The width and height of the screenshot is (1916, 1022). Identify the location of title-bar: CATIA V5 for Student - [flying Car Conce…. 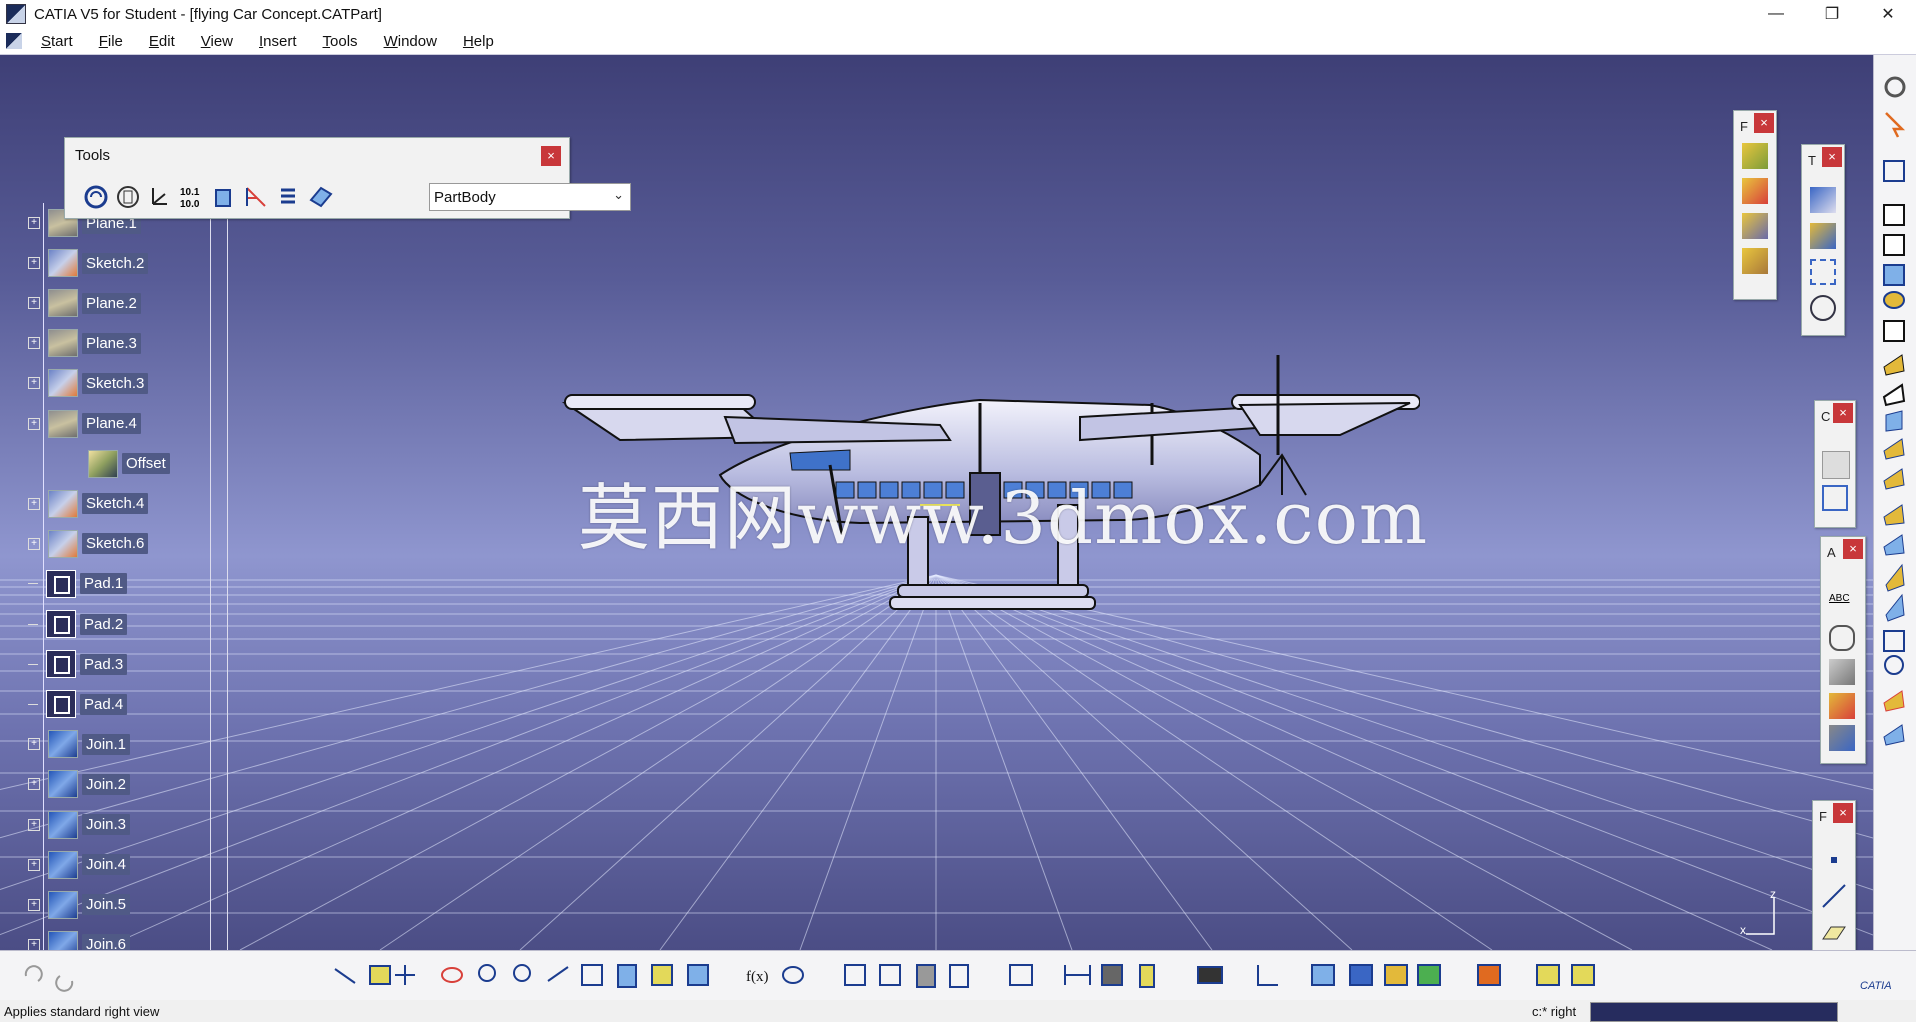
(958, 14).